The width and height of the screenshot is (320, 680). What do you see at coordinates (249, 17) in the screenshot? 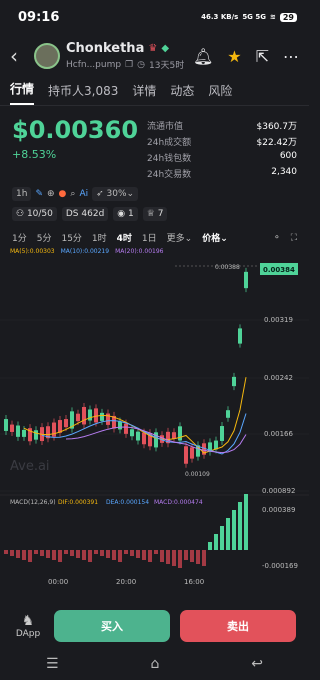
I see `status-right: 46.3 KB/s 5G 5G ≋ 29` at bounding box center [249, 17].